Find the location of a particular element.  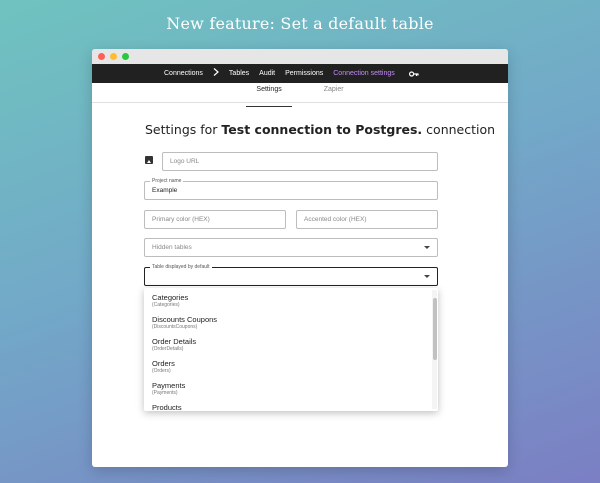

option-name: Orders is located at coordinates (163, 363).